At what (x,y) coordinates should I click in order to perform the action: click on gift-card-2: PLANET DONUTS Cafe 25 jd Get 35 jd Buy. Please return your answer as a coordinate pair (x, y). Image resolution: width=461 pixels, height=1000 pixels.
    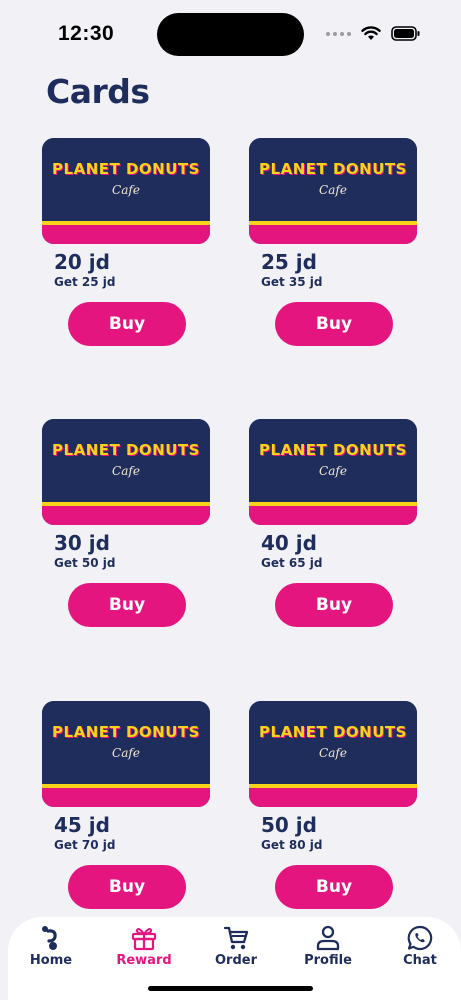
    Looking at the image, I should click on (334, 242).